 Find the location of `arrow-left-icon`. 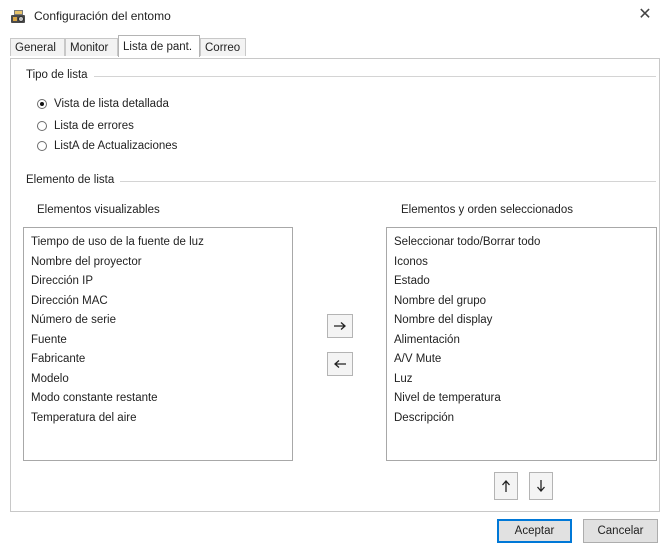

arrow-left-icon is located at coordinates (340, 364).